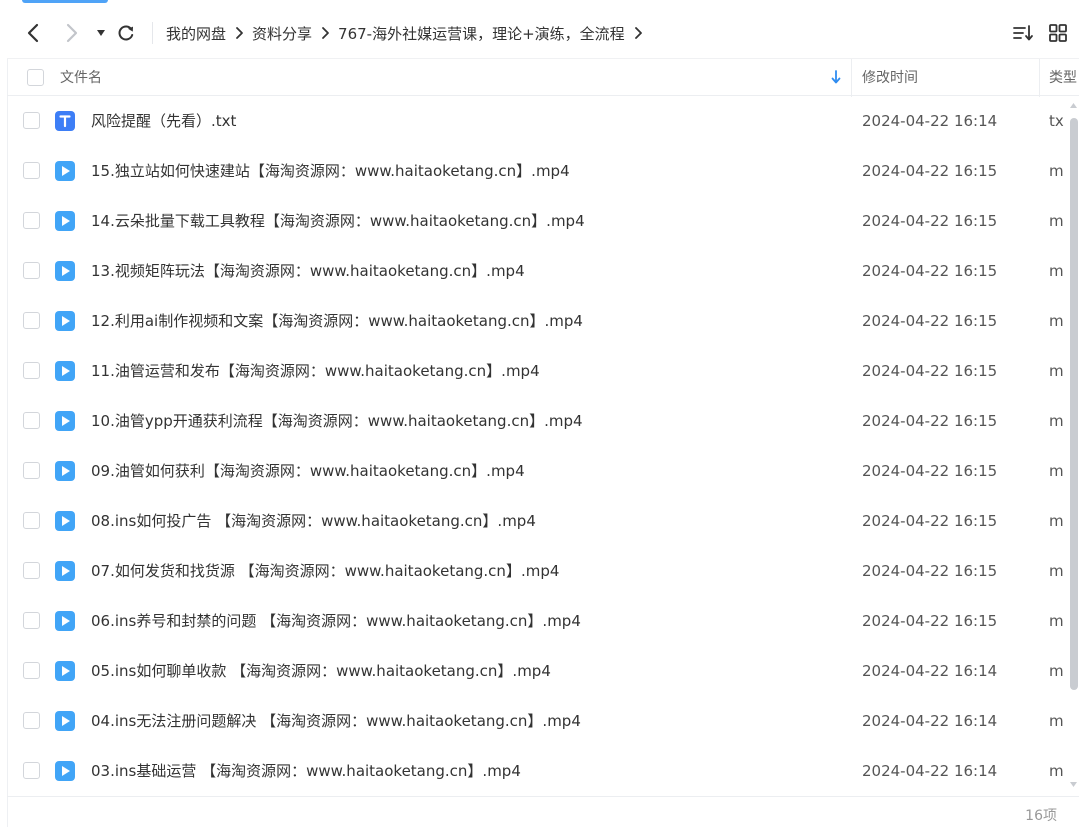 This screenshot has width=1079, height=827. I want to click on item-count: 16项, so click(1041, 816).